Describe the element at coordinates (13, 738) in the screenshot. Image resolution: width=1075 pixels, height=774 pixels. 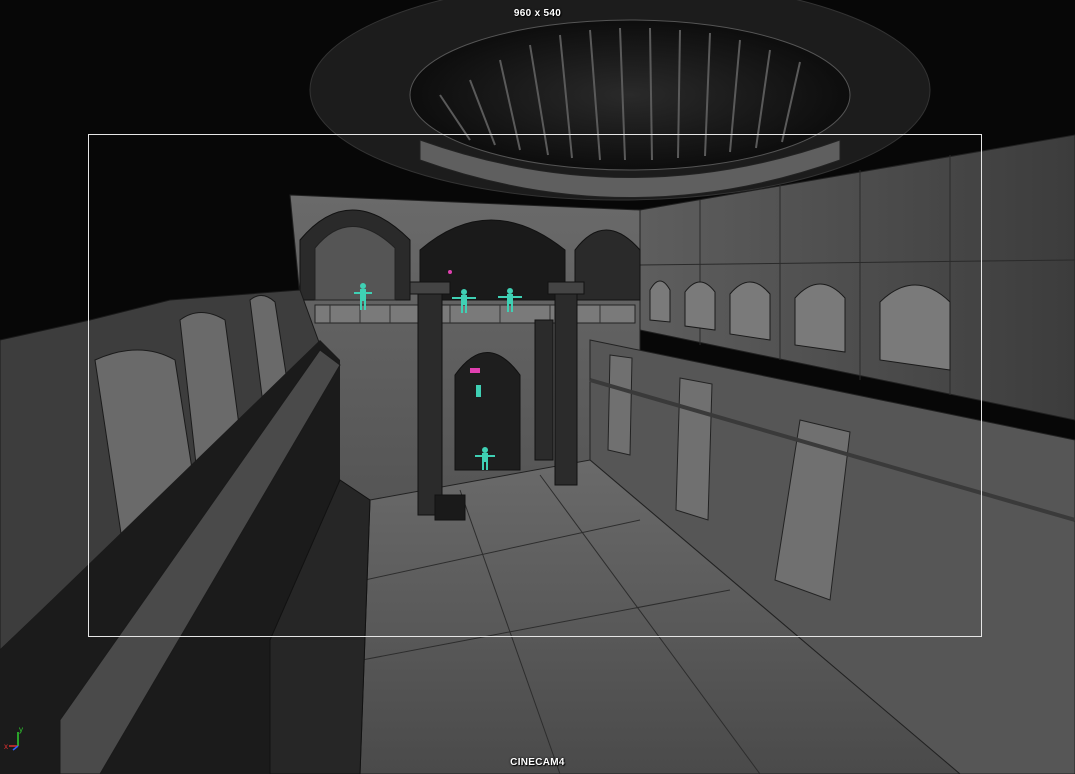
I see `xyz-axis-icon: y x` at that location.